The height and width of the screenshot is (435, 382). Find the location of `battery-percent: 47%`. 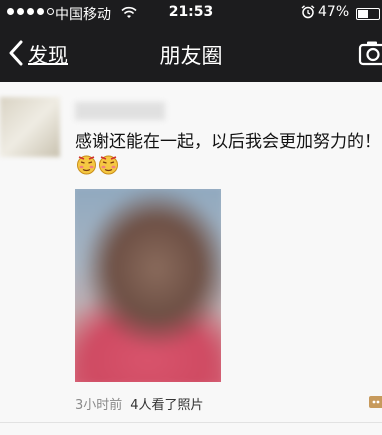

battery-percent: 47% is located at coordinates (334, 12).